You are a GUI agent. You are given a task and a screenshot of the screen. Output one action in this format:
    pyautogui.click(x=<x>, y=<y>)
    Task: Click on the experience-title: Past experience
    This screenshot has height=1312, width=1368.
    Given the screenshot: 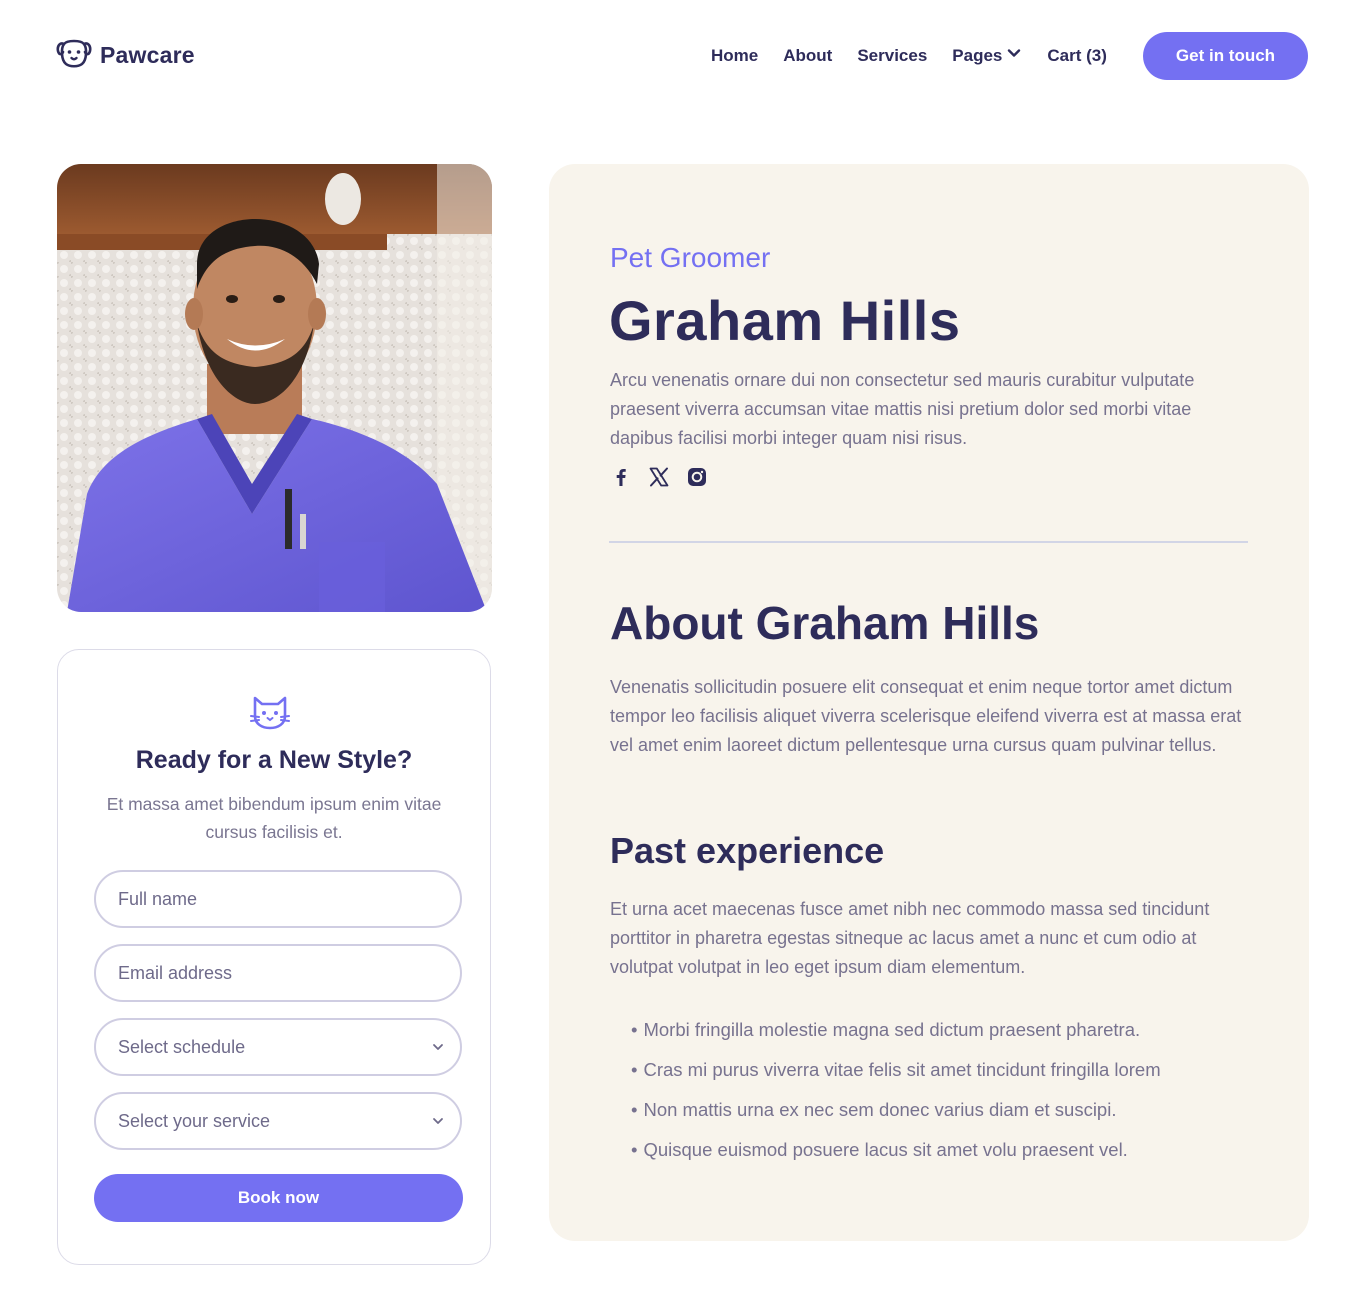 What is the action you would take?
    pyautogui.click(x=747, y=850)
    